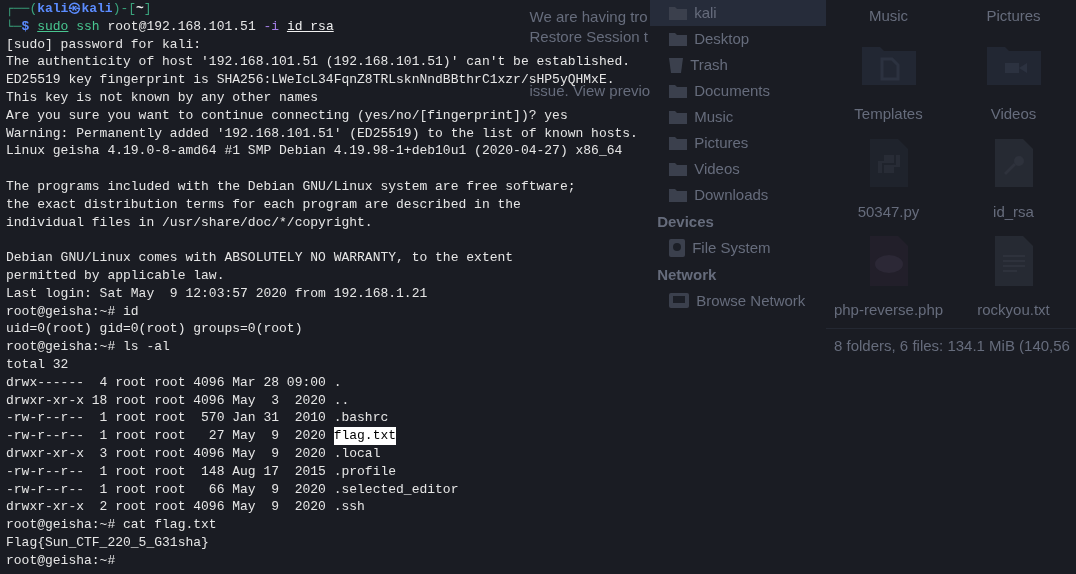 This screenshot has width=1076, height=574. What do you see at coordinates (291, 186) in the screenshot?
I see `terminal-line: The programs included with the Debian GNU/Linux system are free software;` at bounding box center [291, 186].